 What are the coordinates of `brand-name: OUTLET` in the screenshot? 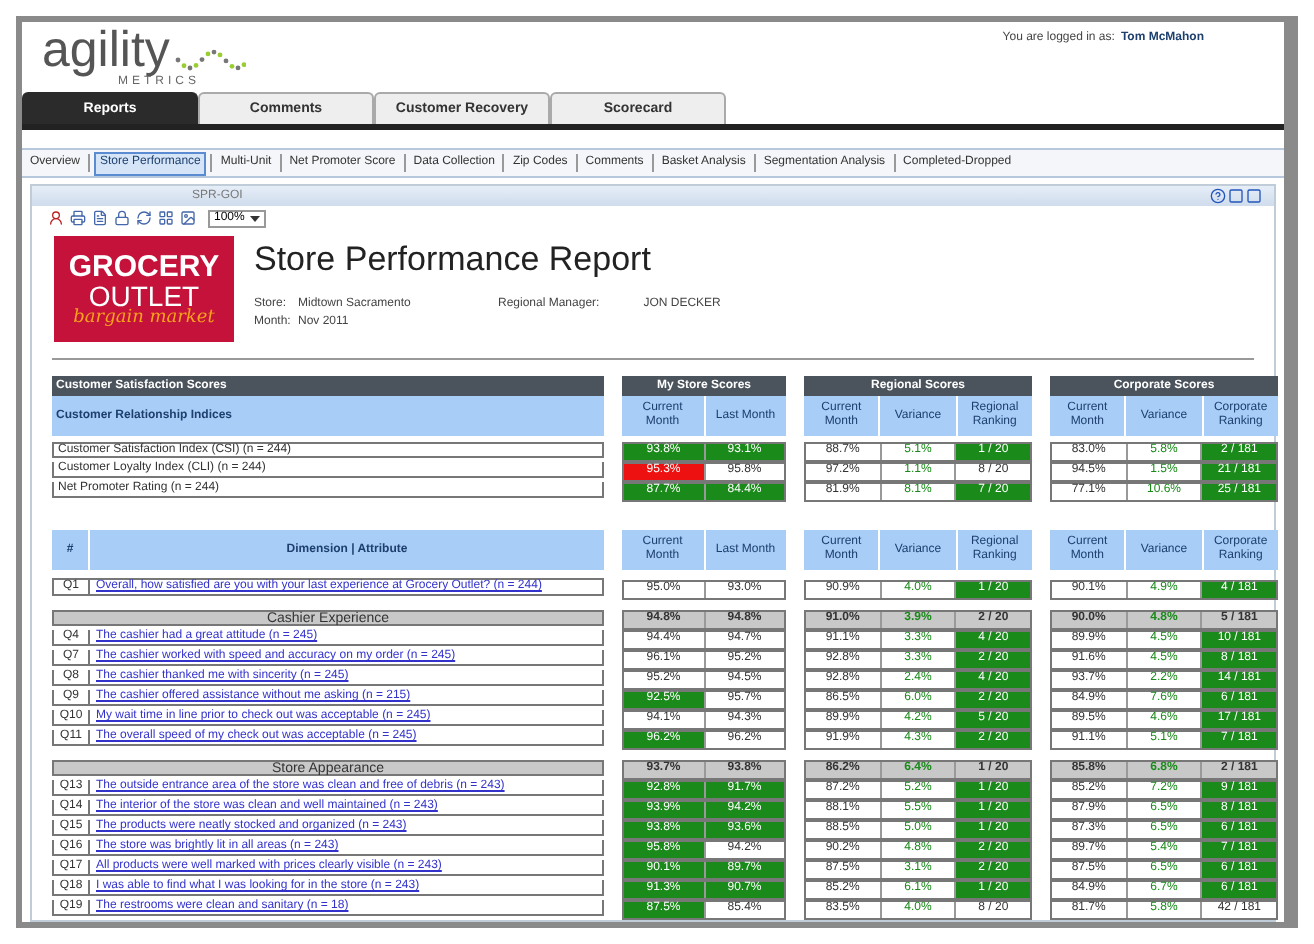 It's located at (144, 295).